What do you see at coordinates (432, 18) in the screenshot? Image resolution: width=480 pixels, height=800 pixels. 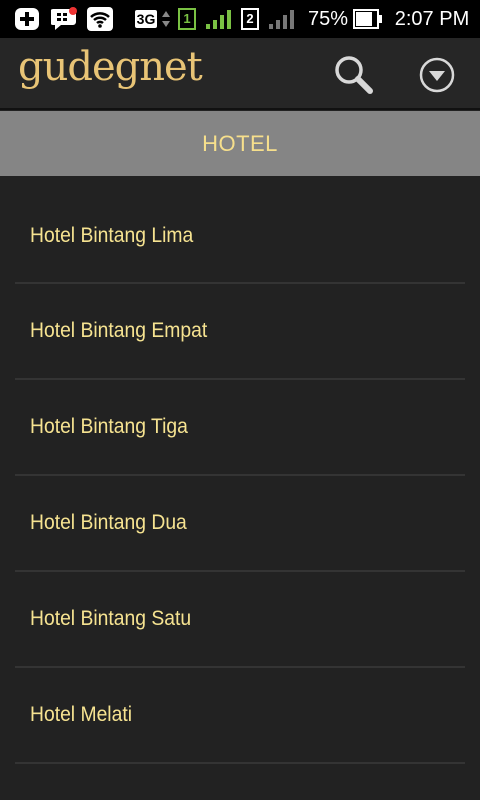 I see `clock: 2:07 PM` at bounding box center [432, 18].